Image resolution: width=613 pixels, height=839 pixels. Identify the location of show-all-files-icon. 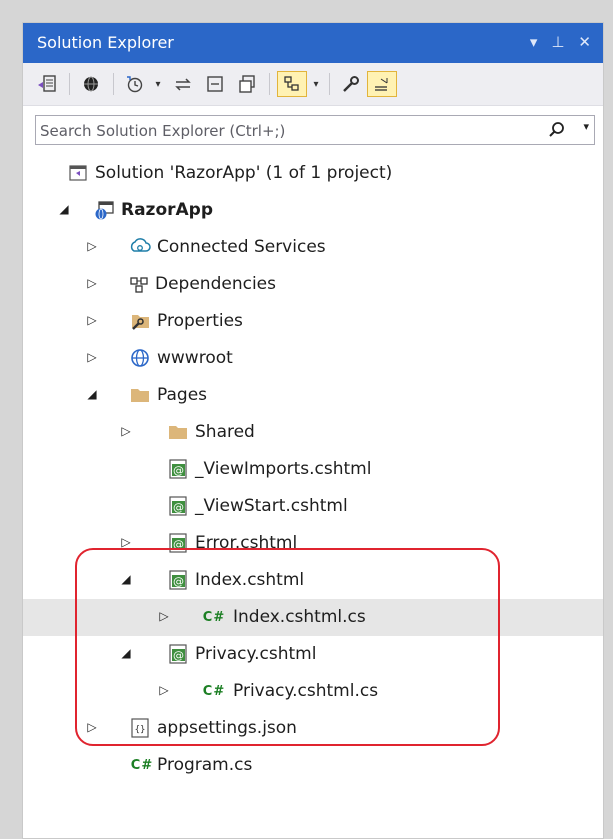
(247, 84).